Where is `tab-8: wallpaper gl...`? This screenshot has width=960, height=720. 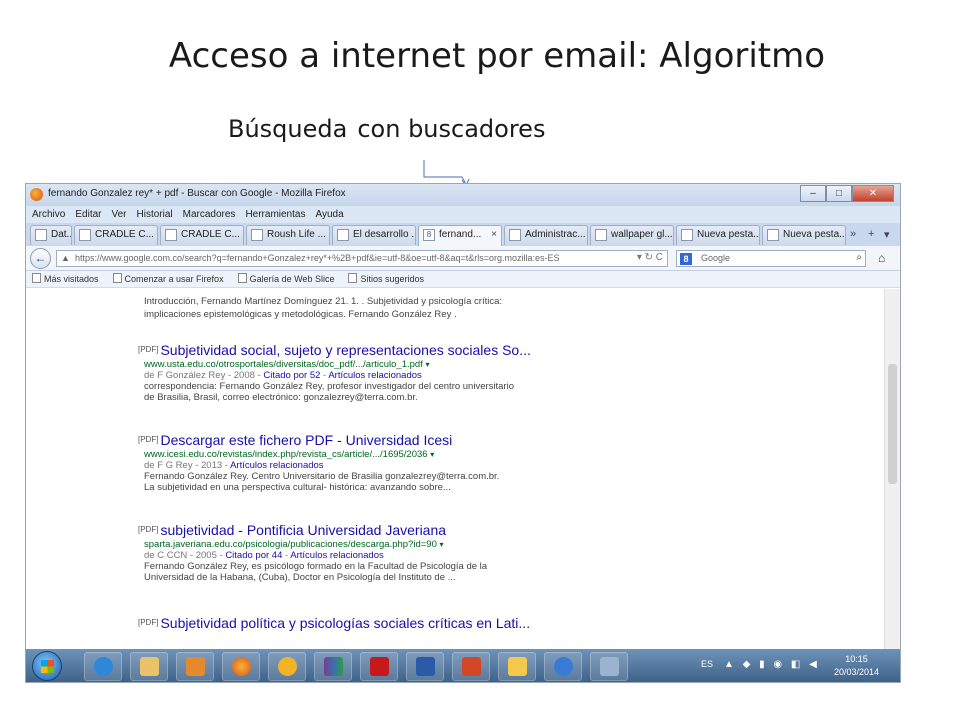
tab-8: wallpaper gl... is located at coordinates (632, 235).